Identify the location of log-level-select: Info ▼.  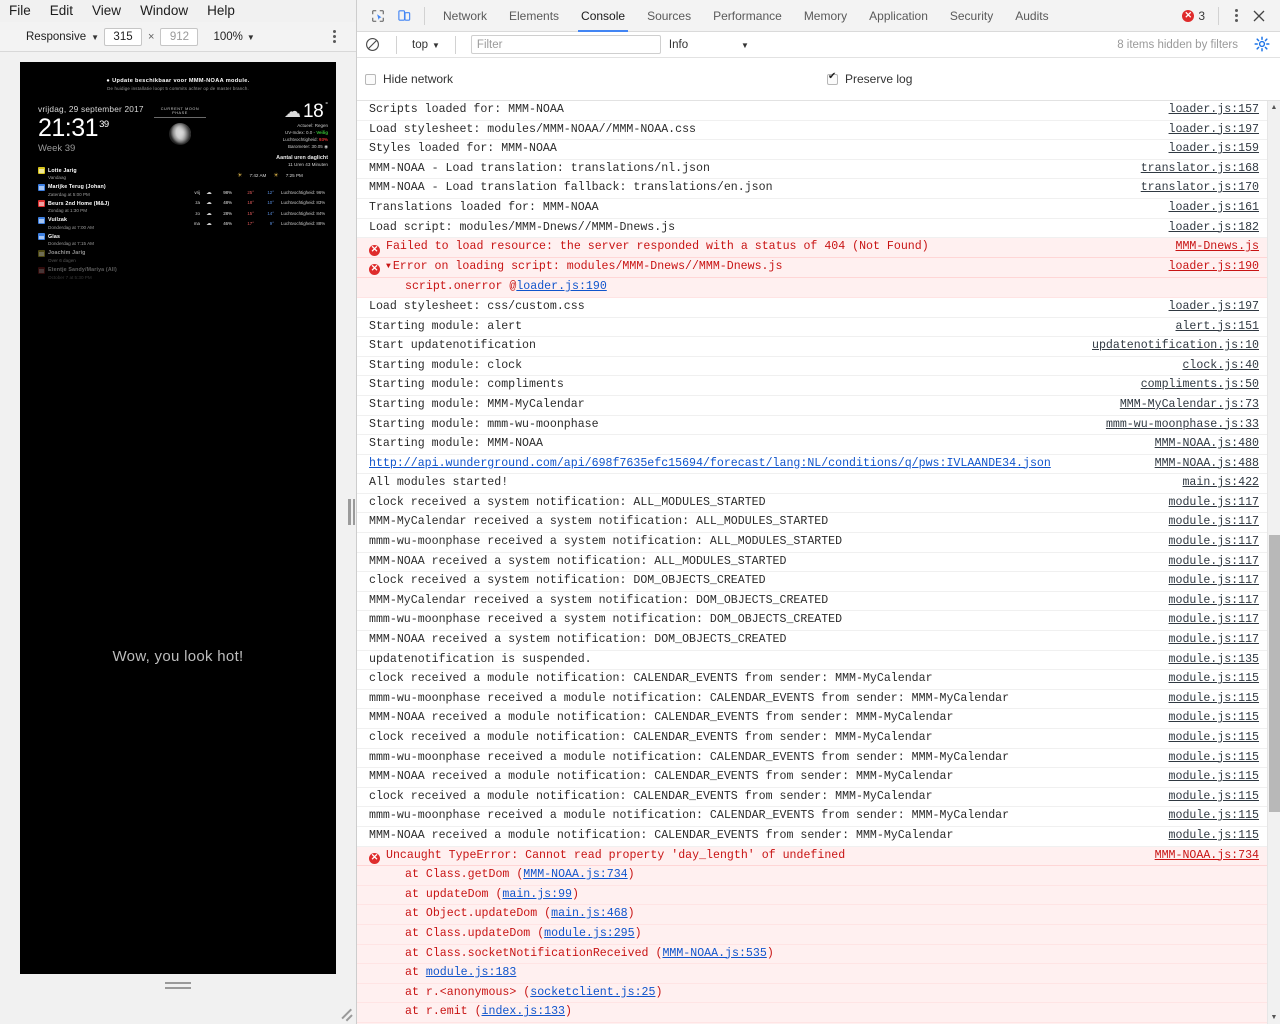
(709, 45).